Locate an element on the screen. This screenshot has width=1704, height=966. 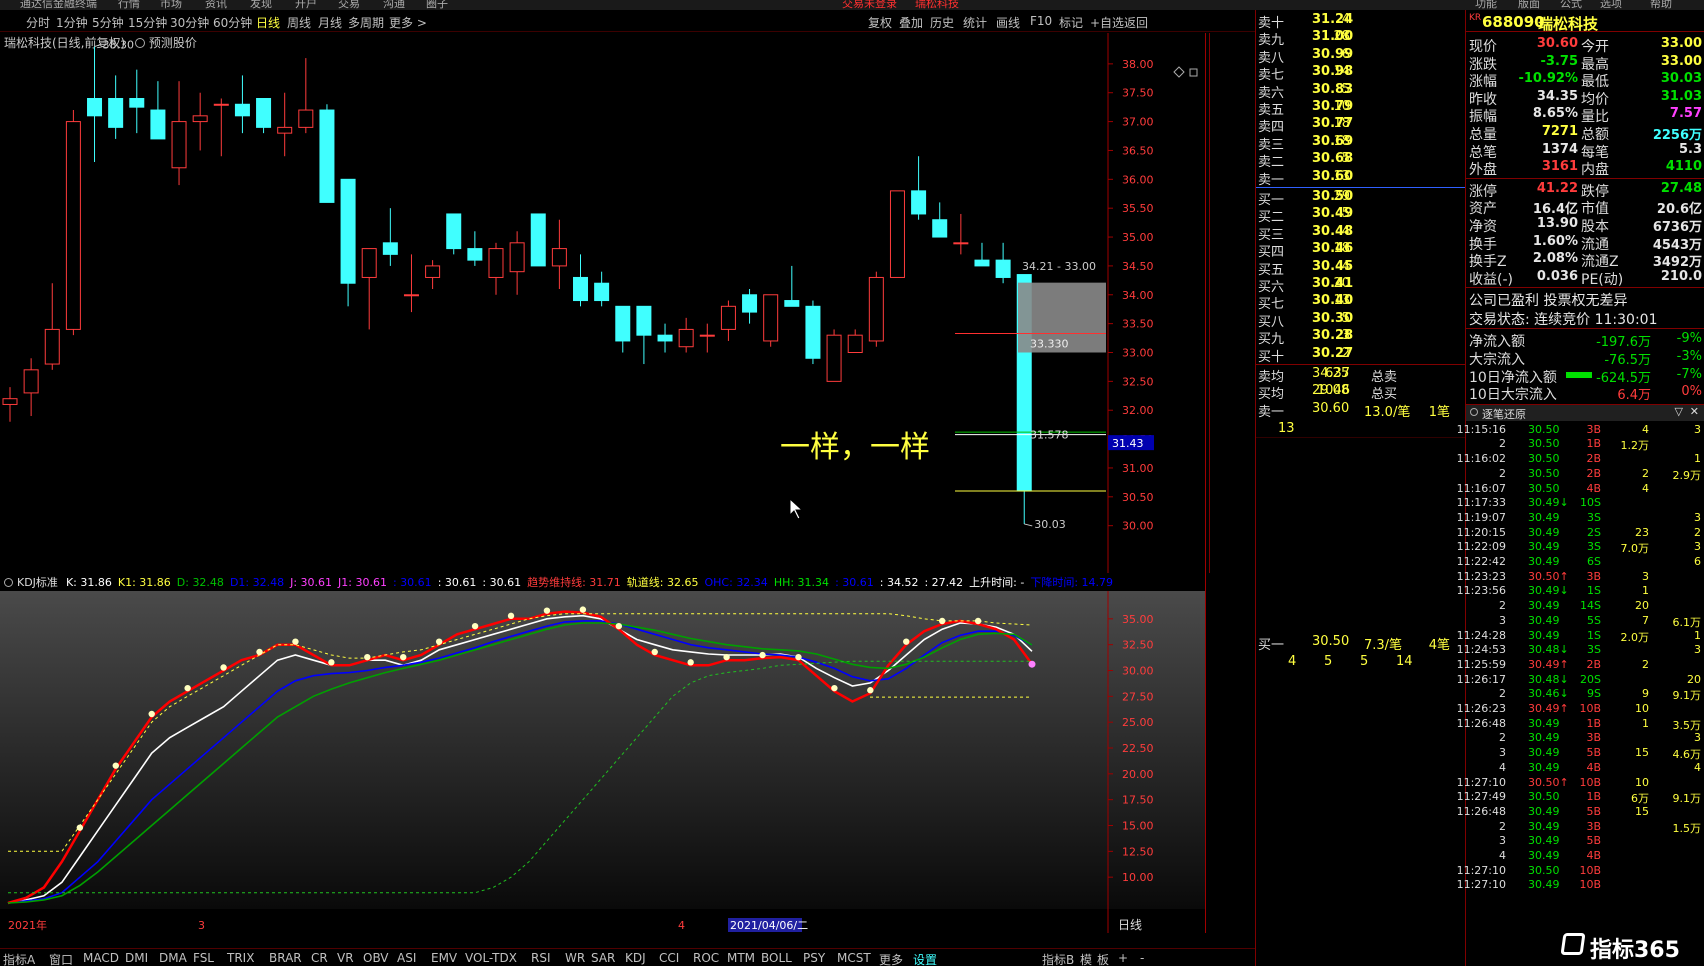
indicator-b-tab: - is located at coordinates (1142, 958).